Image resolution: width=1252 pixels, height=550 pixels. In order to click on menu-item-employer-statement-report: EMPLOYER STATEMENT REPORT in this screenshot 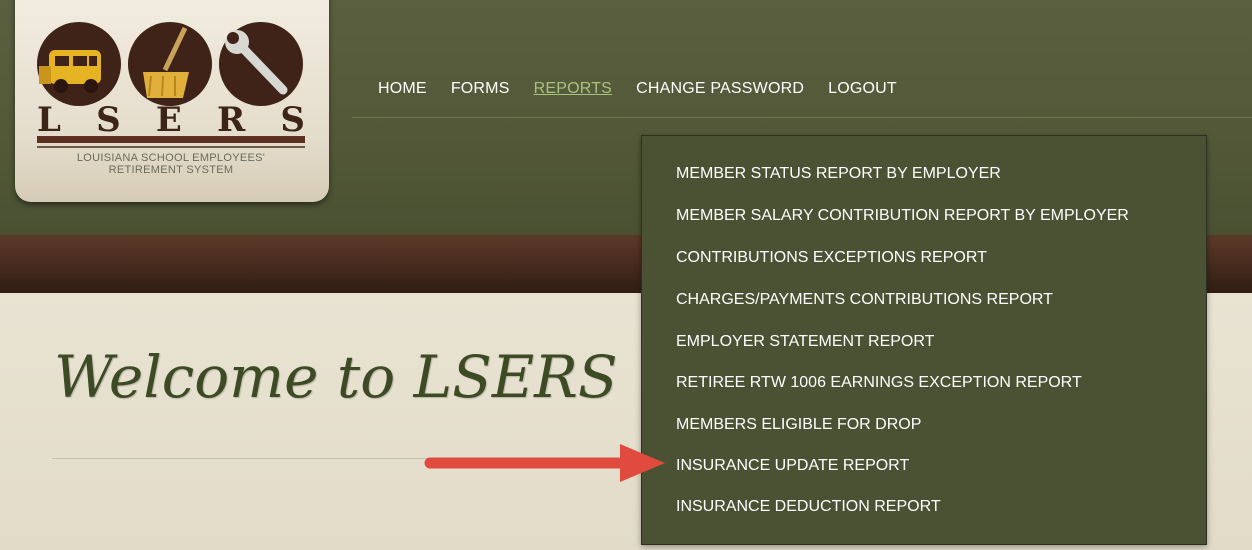, I will do `click(805, 342)`.